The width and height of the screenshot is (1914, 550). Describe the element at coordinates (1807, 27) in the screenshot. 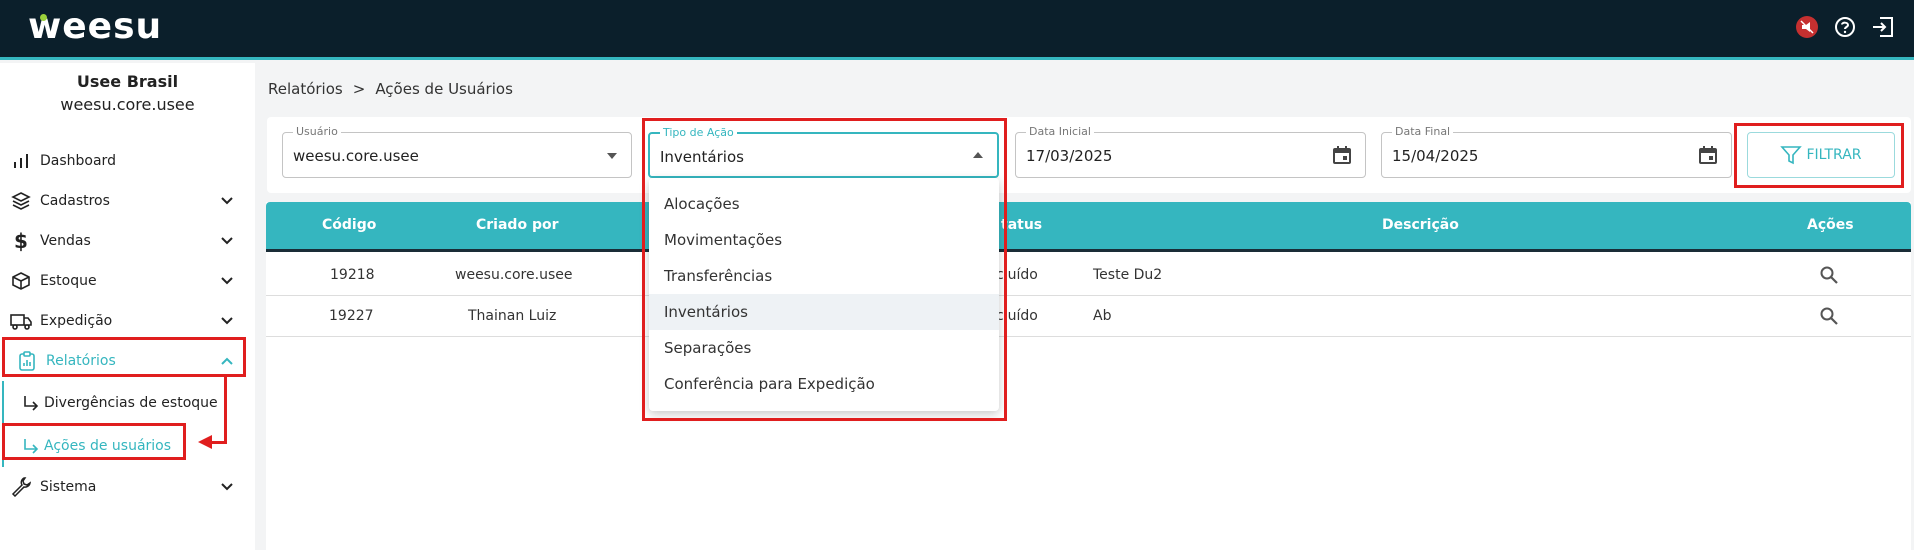

I see `megaphone-off-icon` at that location.